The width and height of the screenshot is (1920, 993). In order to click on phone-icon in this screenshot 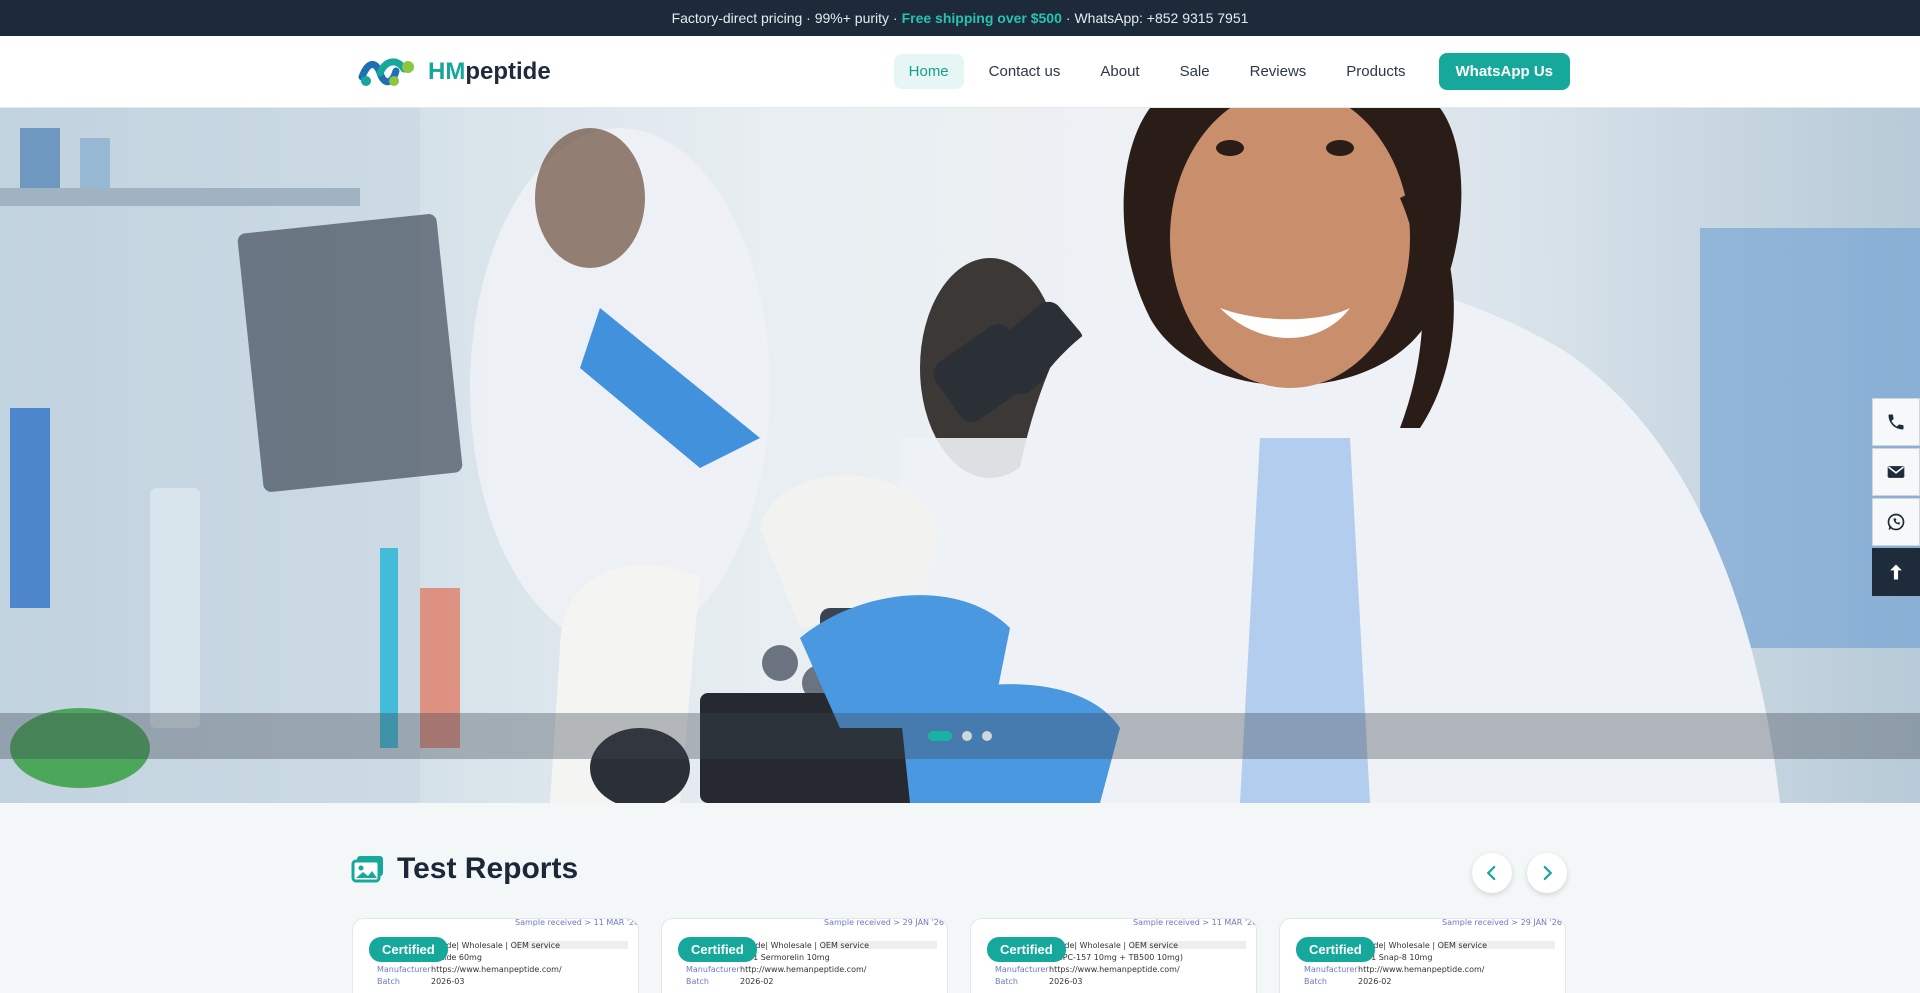, I will do `click(1896, 422)`.